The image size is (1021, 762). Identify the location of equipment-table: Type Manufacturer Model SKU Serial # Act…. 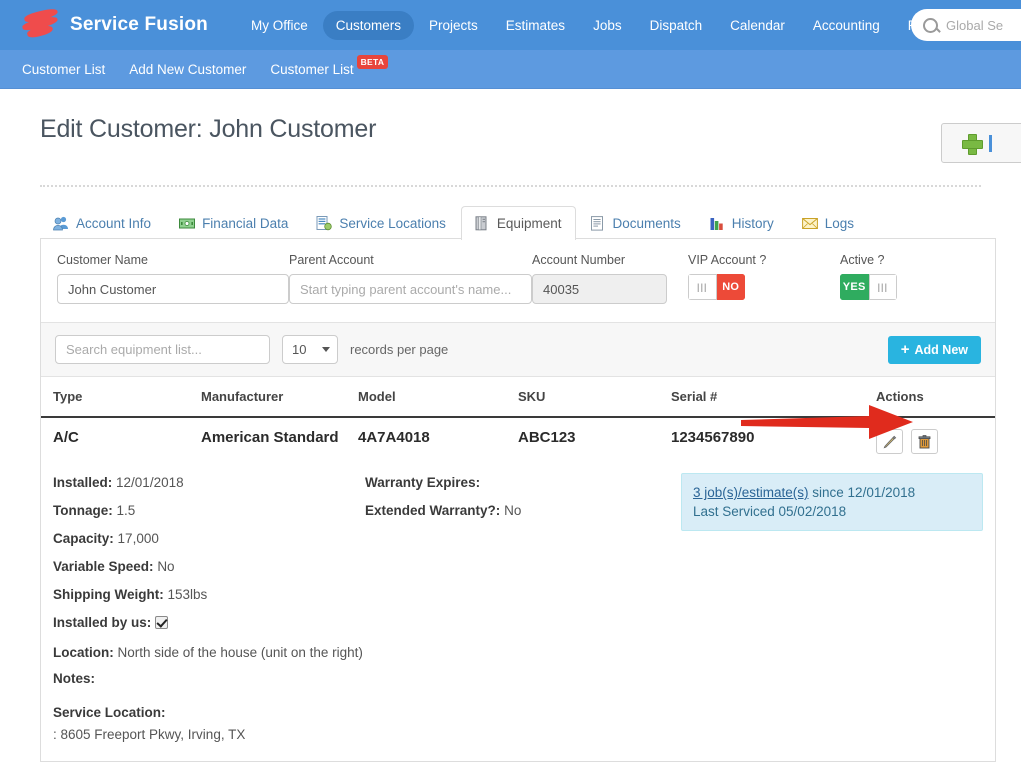
(518, 421).